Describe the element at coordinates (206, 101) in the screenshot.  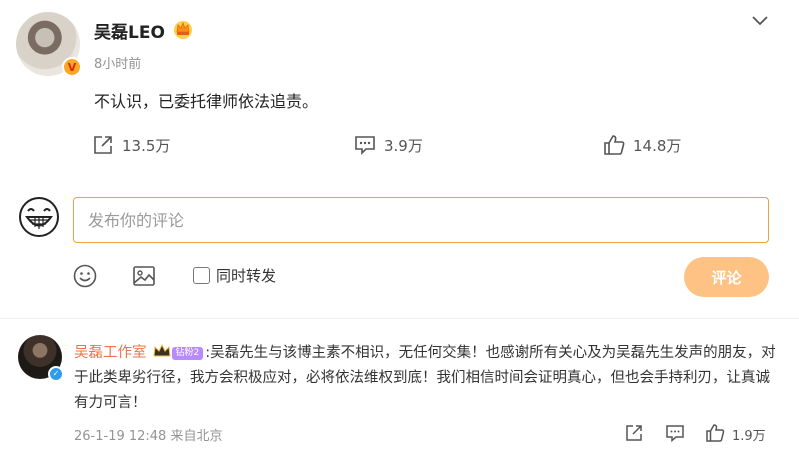
I see `post-text: 不认识，已委托律师依法追责。` at that location.